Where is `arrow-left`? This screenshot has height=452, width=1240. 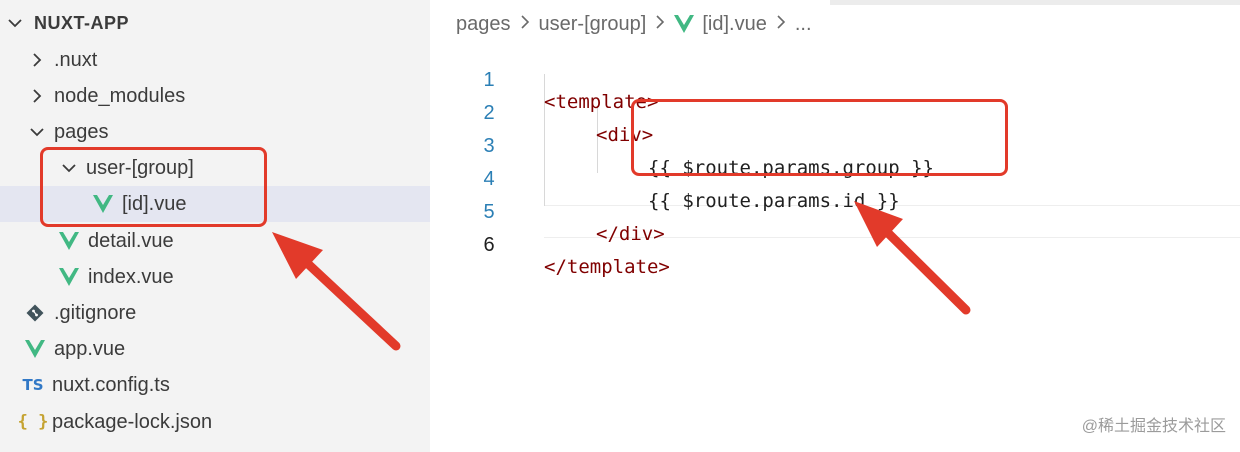 arrow-left is located at coordinates (336, 291).